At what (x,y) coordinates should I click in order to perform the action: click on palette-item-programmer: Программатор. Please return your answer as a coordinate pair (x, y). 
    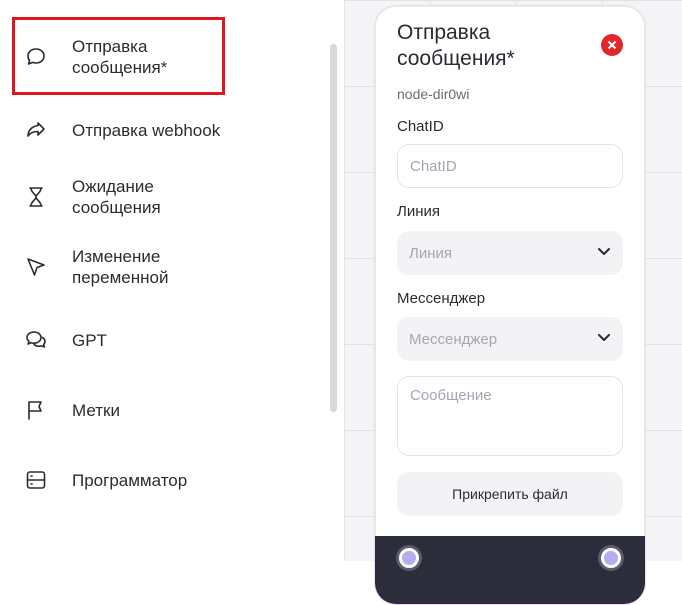
    Looking at the image, I should click on (104, 480).